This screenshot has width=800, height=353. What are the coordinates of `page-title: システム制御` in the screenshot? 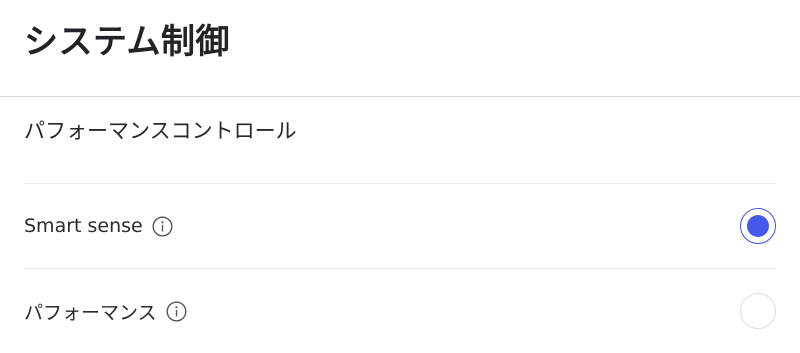 It's located at (127, 42).